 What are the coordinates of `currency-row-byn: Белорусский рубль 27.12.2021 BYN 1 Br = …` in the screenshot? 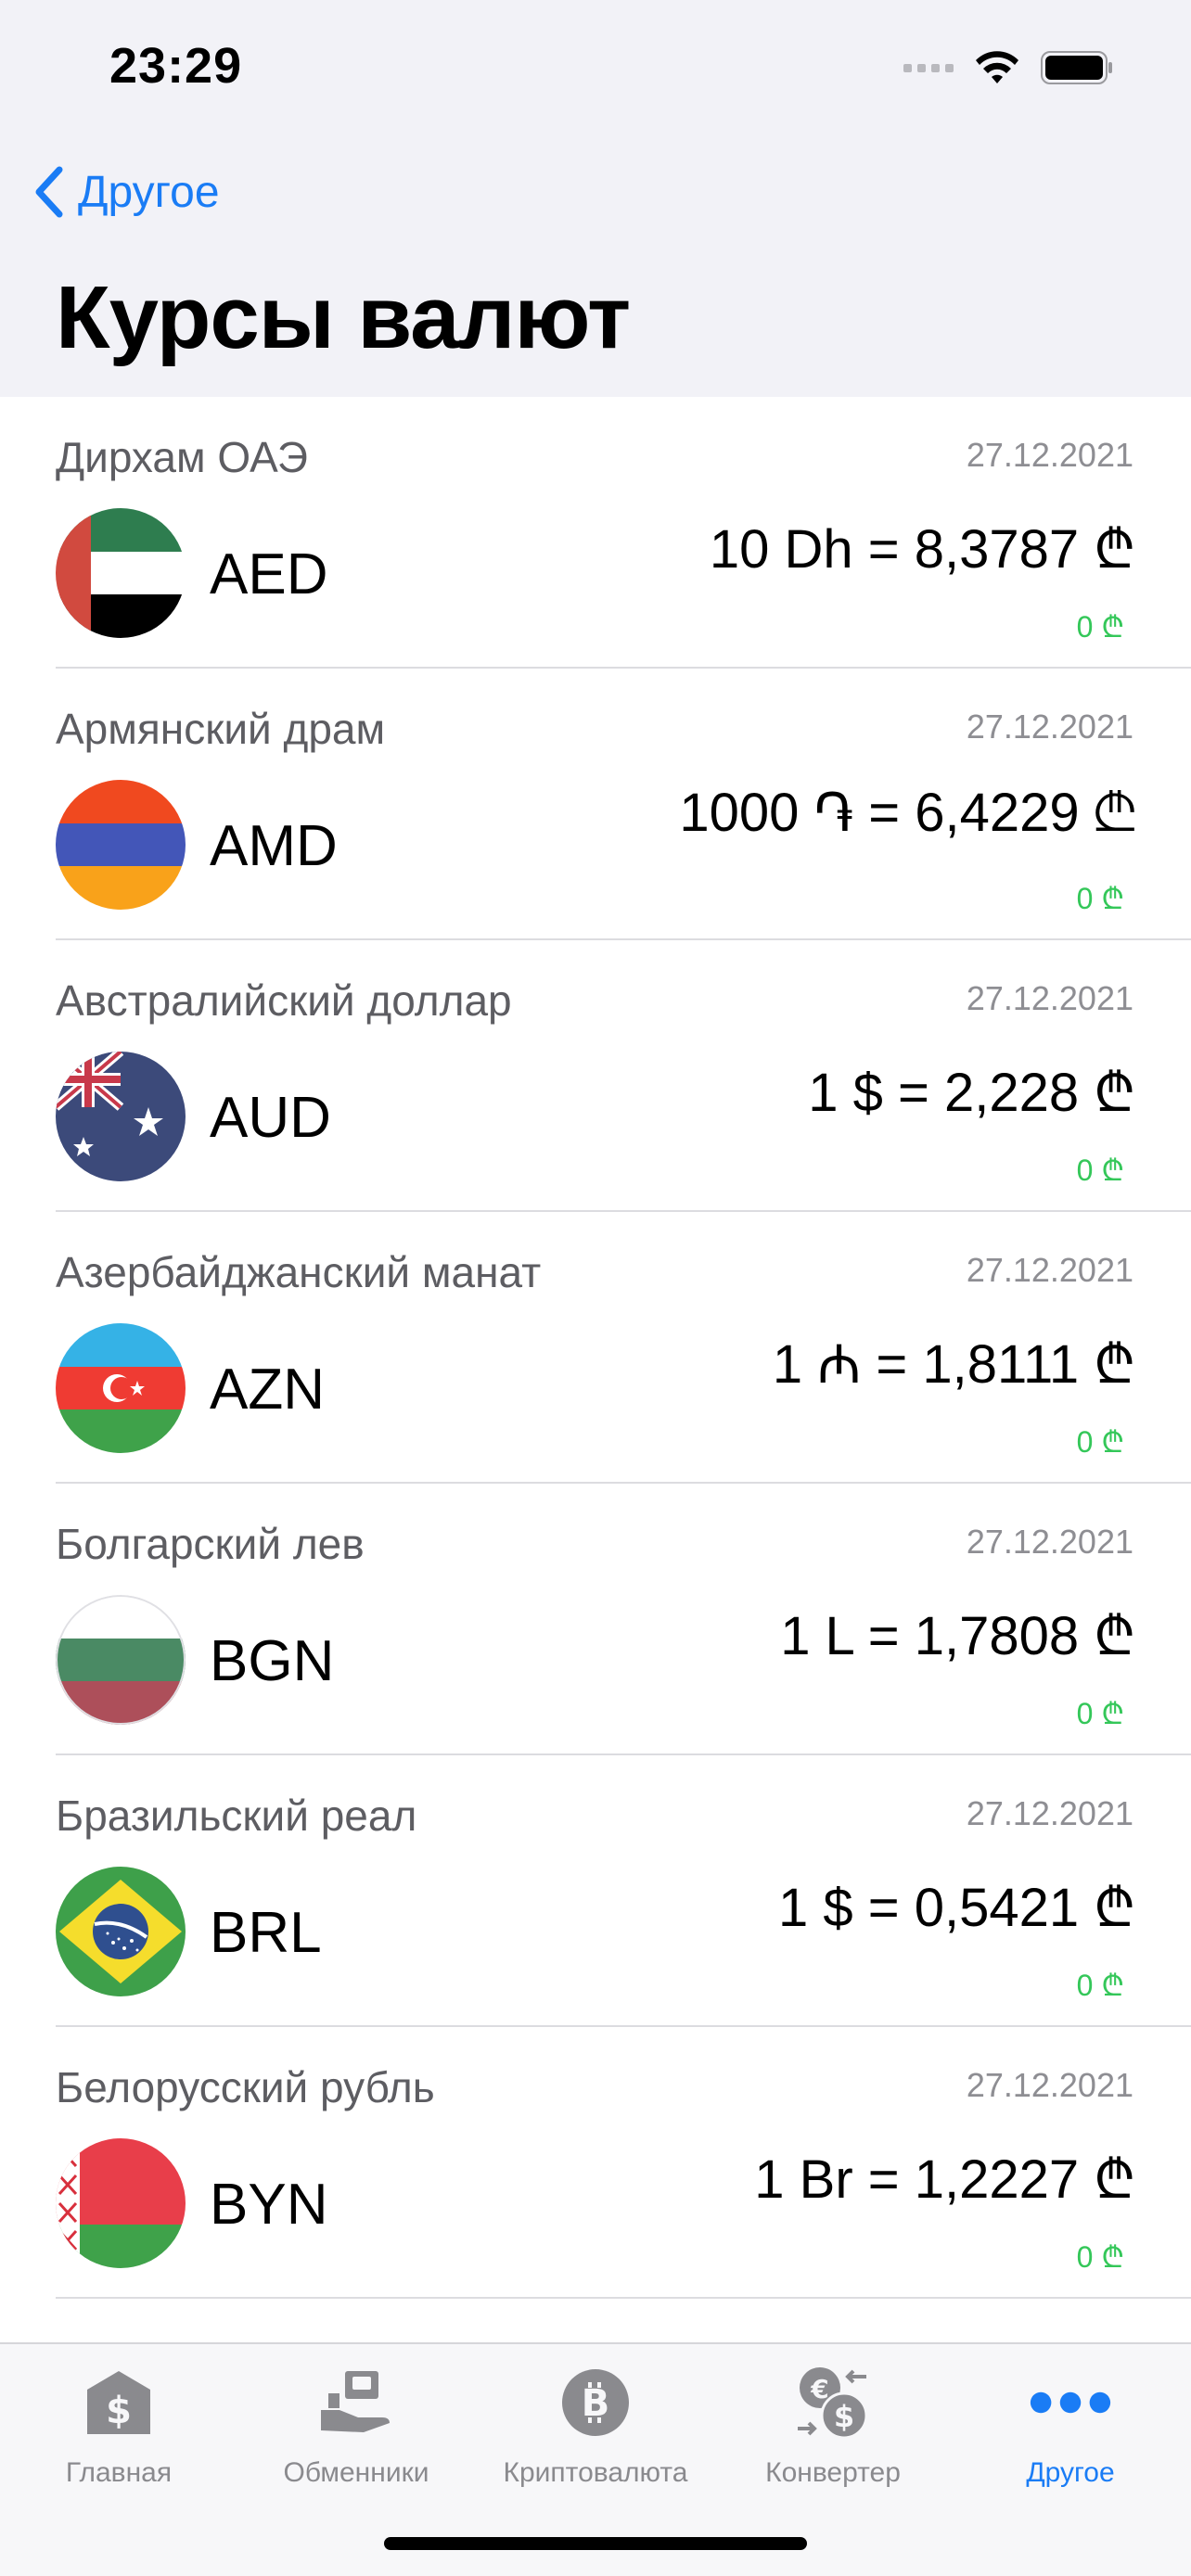 It's located at (595, 2163).